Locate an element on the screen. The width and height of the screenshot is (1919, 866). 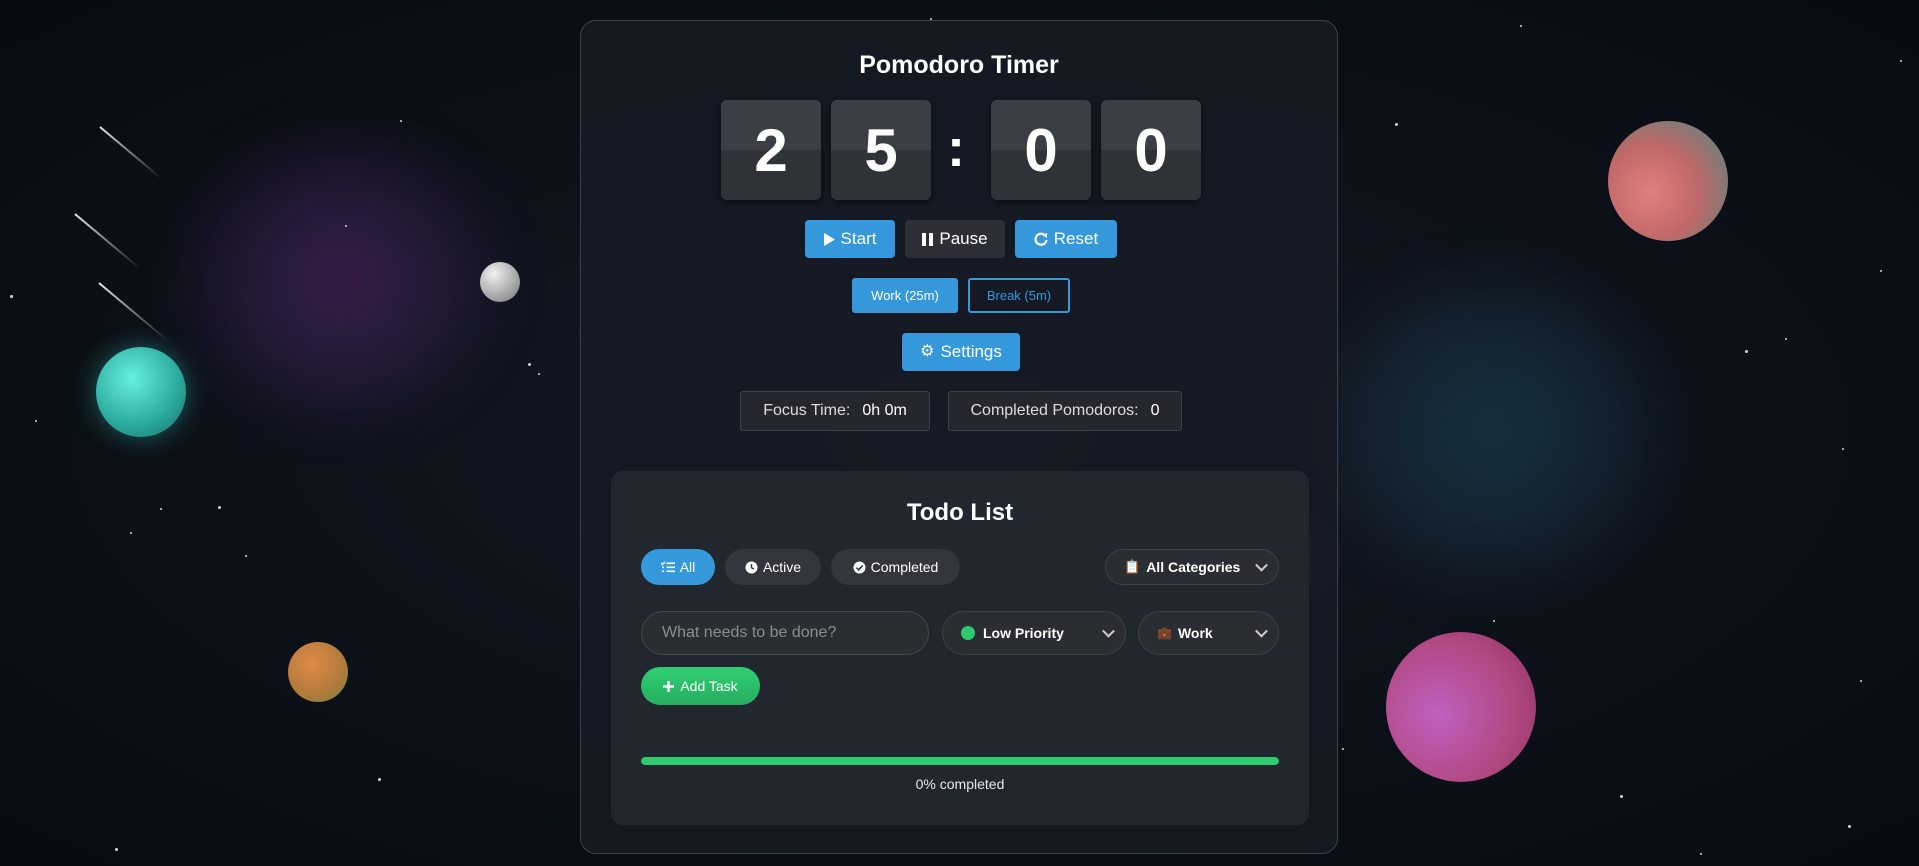
reset-button: Reset is located at coordinates (1066, 239).